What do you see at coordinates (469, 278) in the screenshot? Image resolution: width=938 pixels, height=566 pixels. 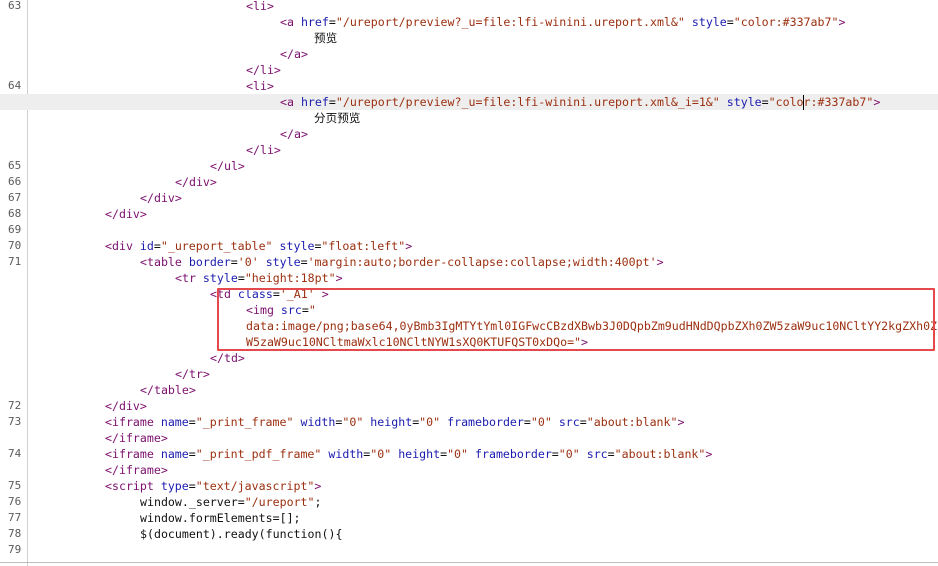 I see `code-line: <tr style="height:18pt">` at bounding box center [469, 278].